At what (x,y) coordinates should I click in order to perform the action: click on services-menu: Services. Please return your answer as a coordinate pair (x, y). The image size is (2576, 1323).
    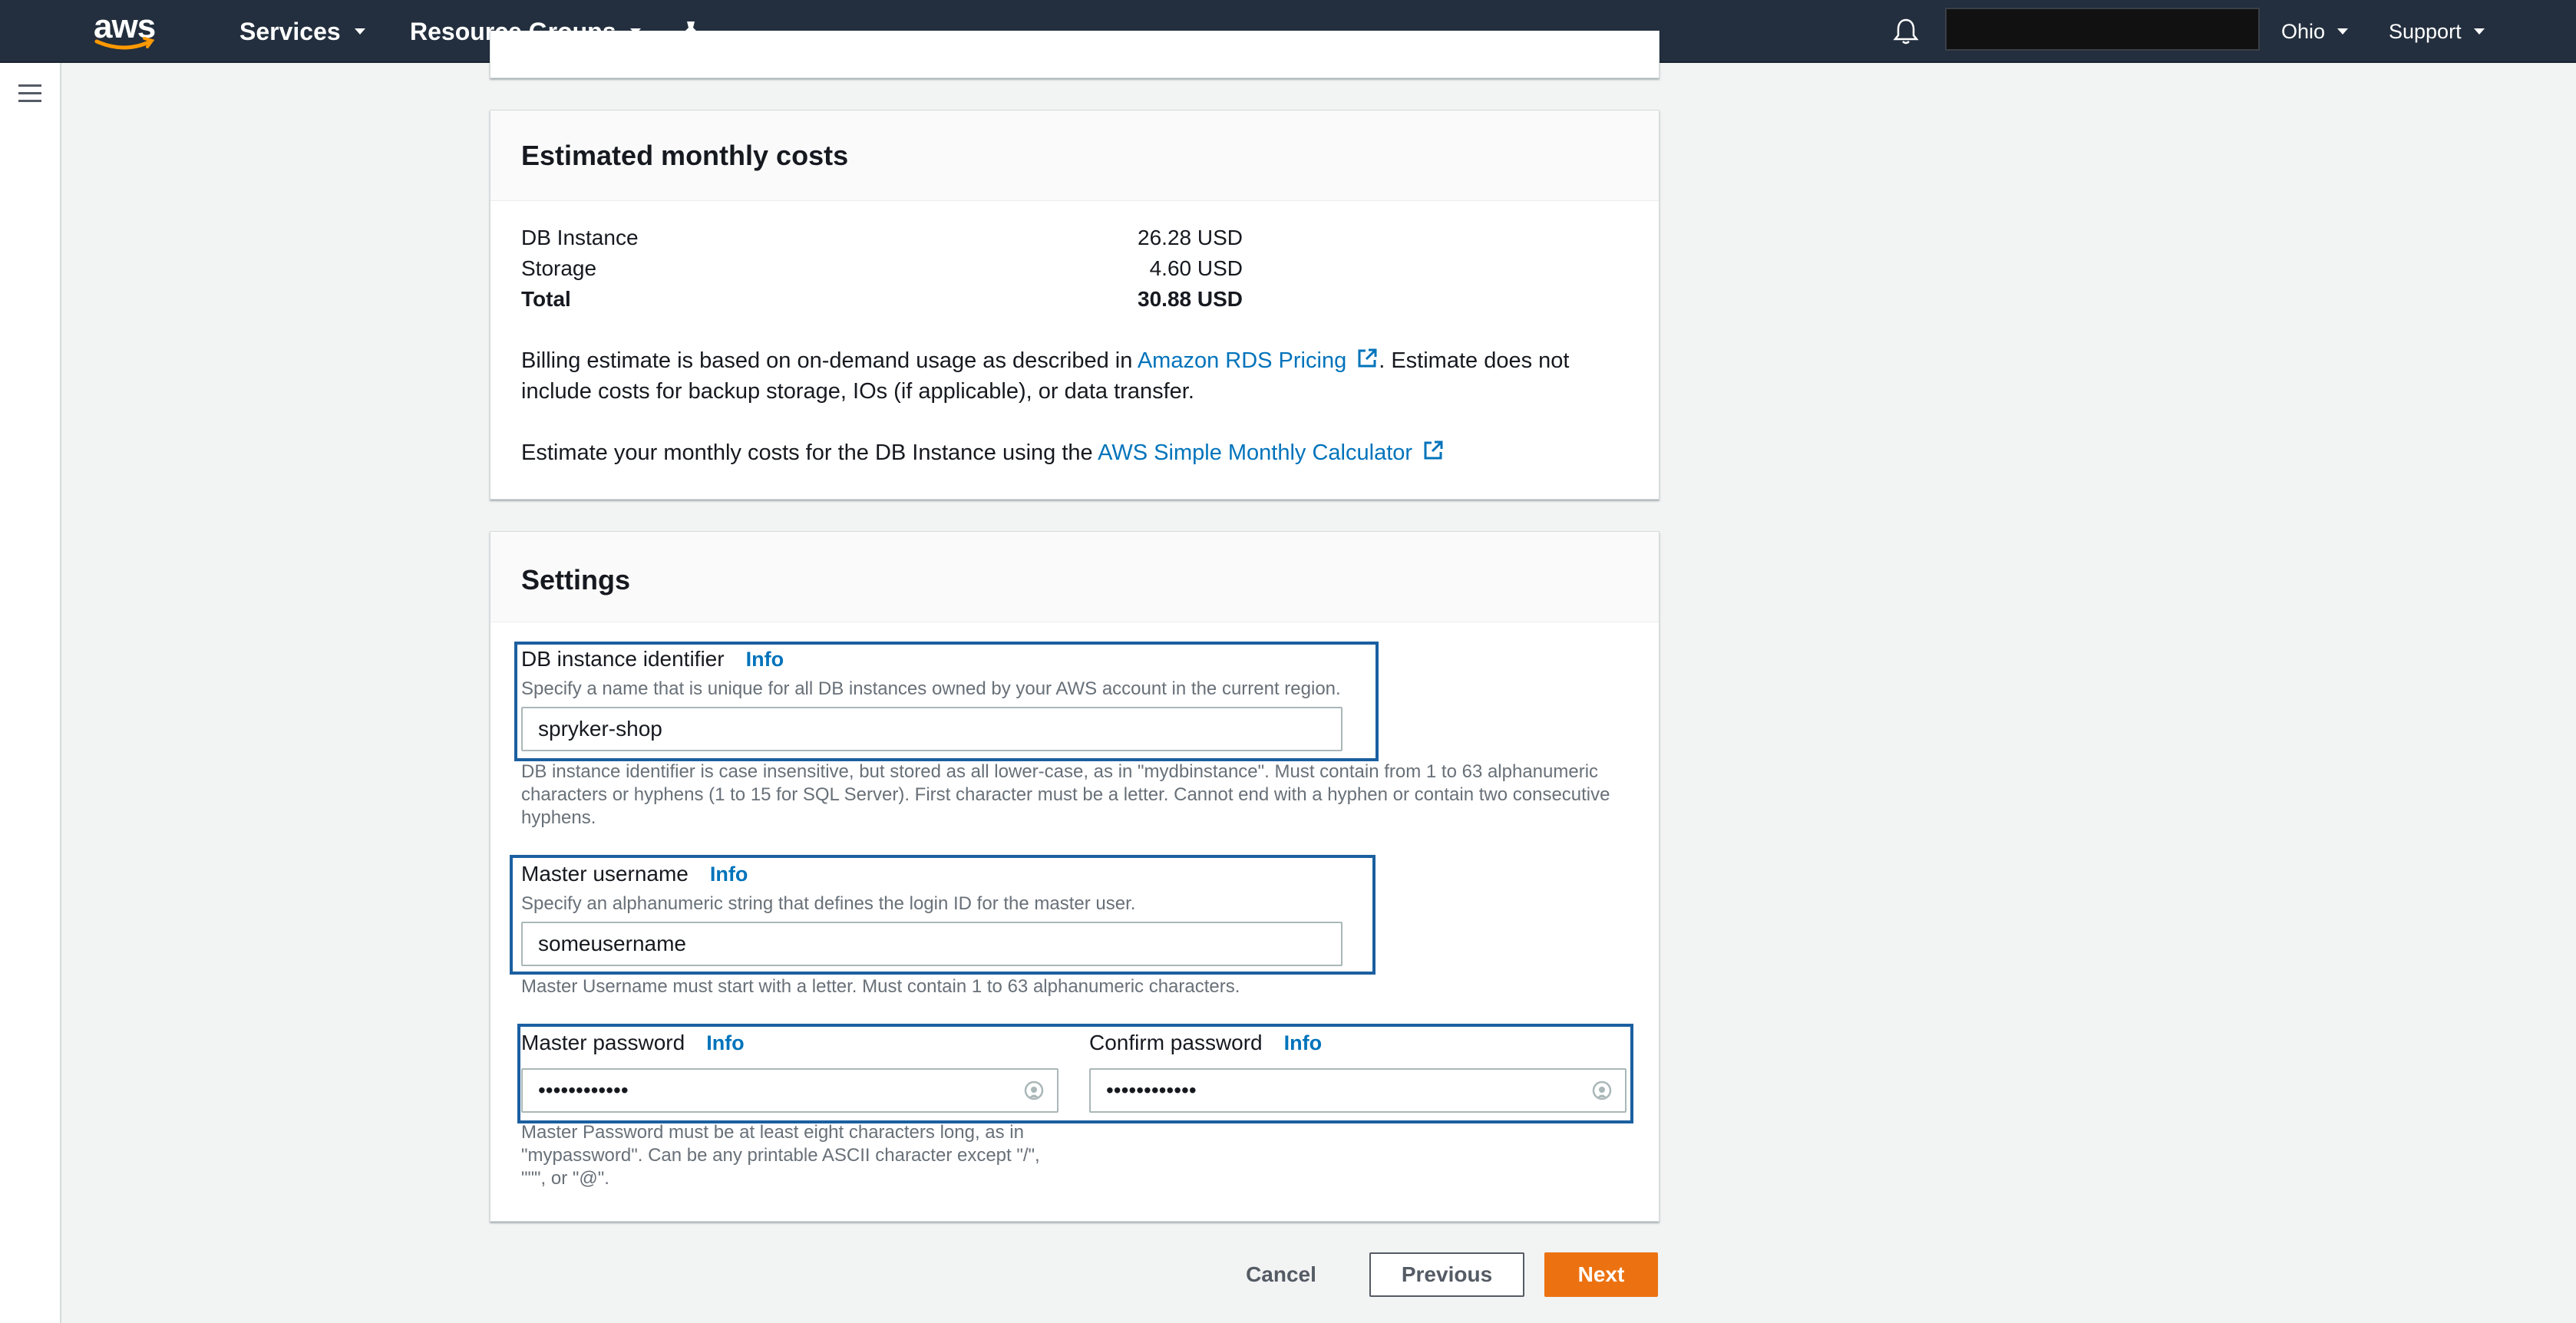
    Looking at the image, I should click on (302, 31).